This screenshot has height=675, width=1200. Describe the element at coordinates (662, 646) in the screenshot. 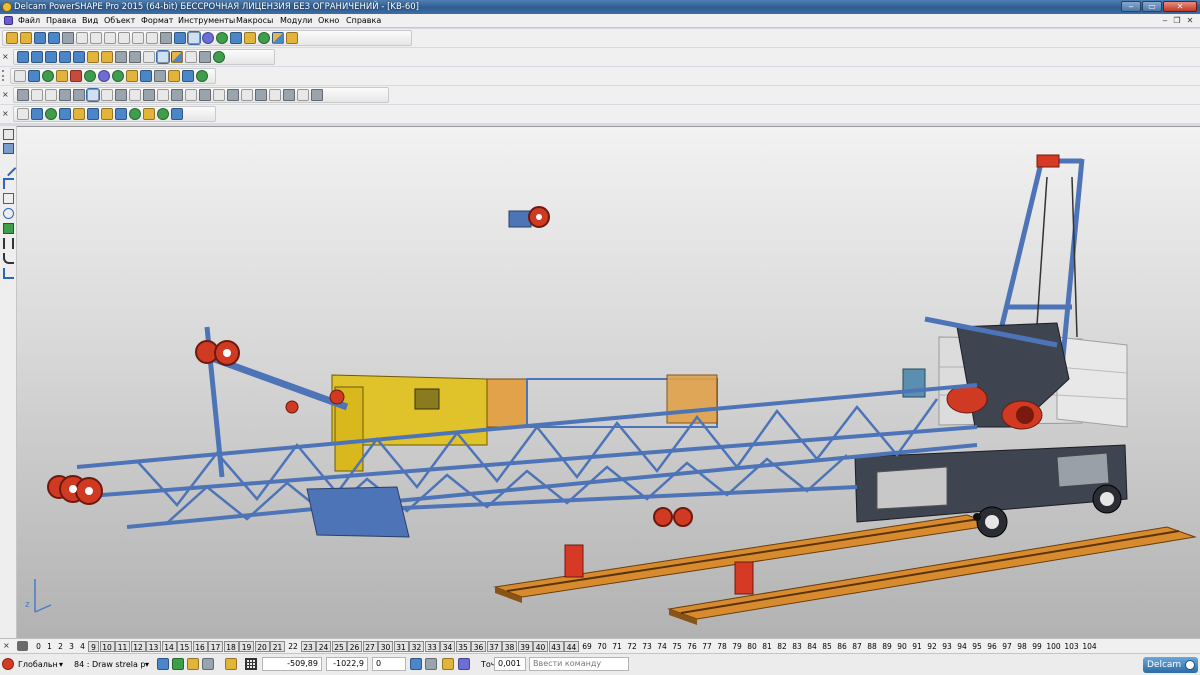

I see `level-item-74: 74` at that location.